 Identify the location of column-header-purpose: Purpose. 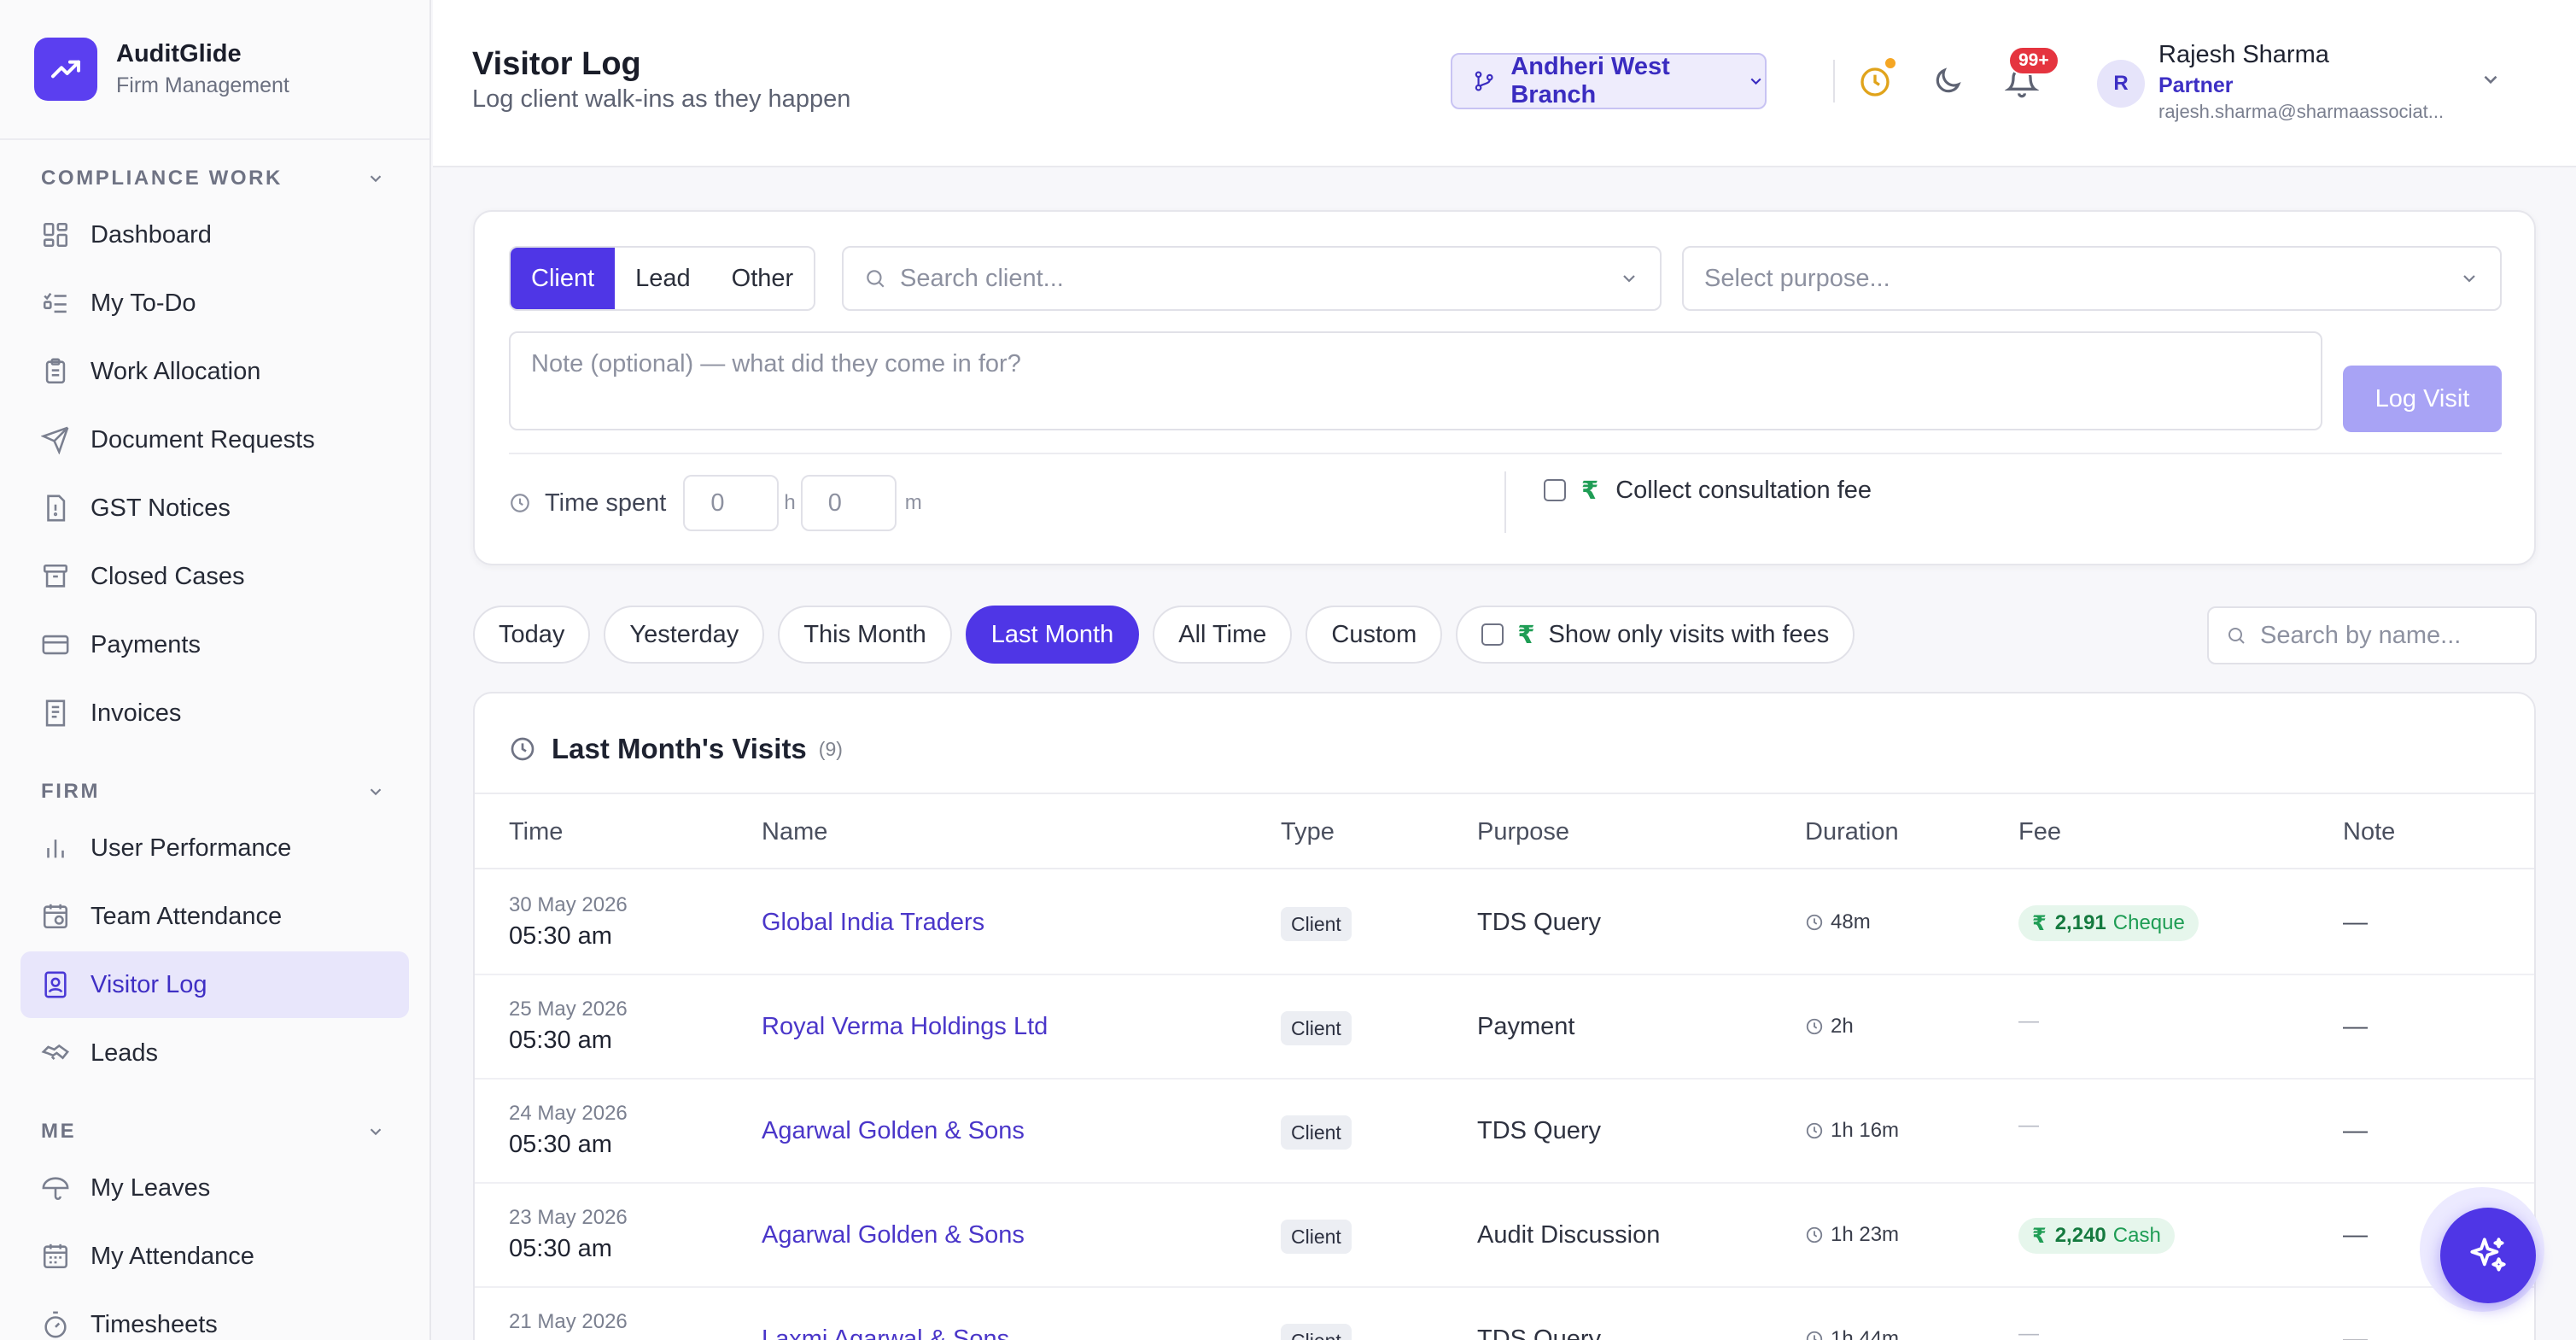
(1523, 832).